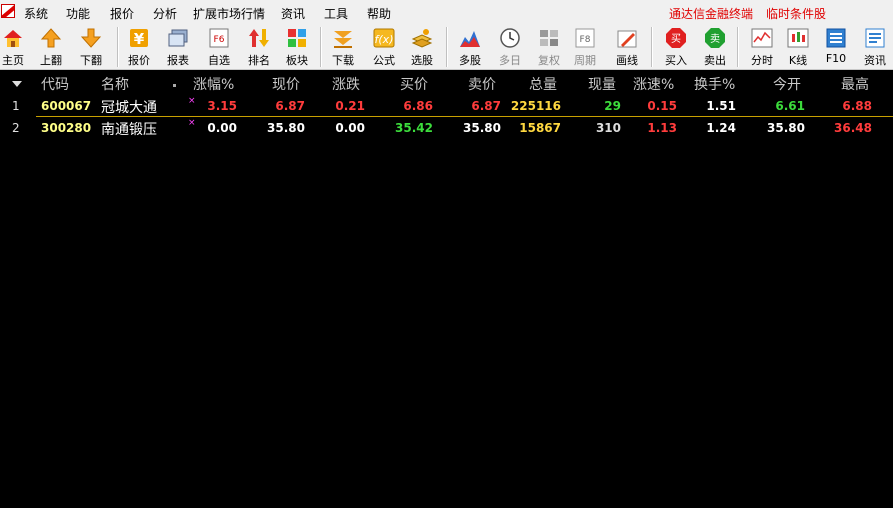 This screenshot has width=893, height=508. Describe the element at coordinates (721, 106) in the screenshot. I see `turnover-pct: 1.51` at that location.